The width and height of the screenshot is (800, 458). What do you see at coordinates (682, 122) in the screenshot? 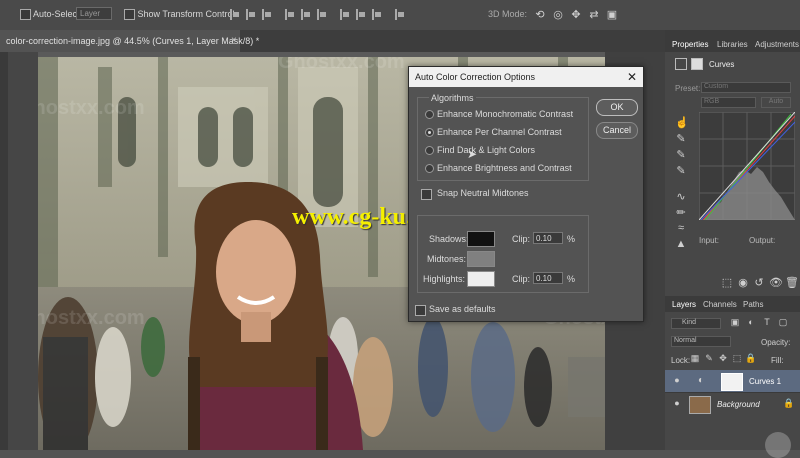
I see `target-adjust-icon: ☝` at bounding box center [682, 122].